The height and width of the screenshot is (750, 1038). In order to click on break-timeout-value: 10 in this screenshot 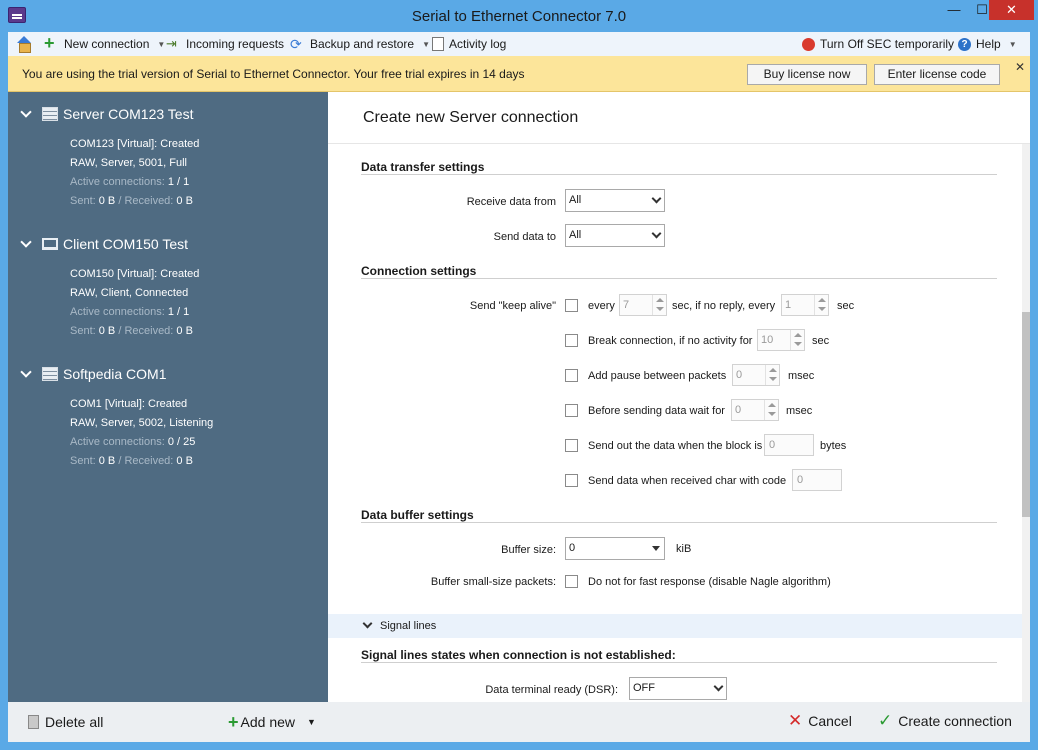, I will do `click(767, 340)`.